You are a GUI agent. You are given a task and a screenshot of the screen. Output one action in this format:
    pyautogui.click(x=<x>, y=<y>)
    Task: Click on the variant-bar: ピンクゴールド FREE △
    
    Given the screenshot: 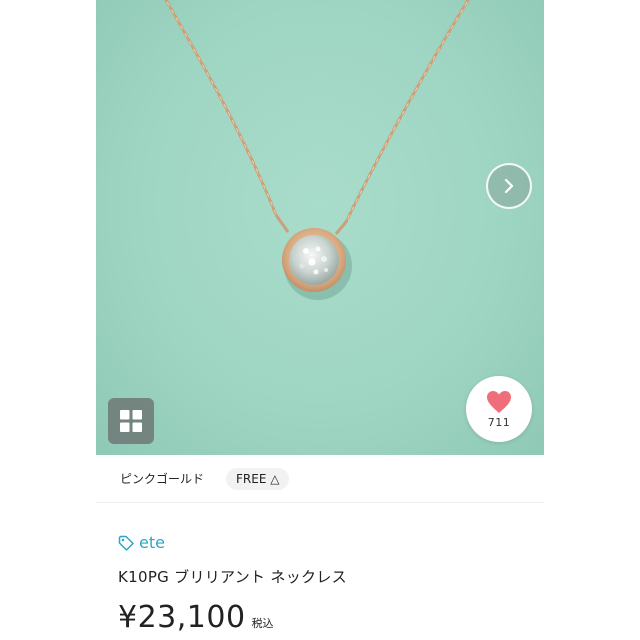 What is the action you would take?
    pyautogui.click(x=320, y=479)
    